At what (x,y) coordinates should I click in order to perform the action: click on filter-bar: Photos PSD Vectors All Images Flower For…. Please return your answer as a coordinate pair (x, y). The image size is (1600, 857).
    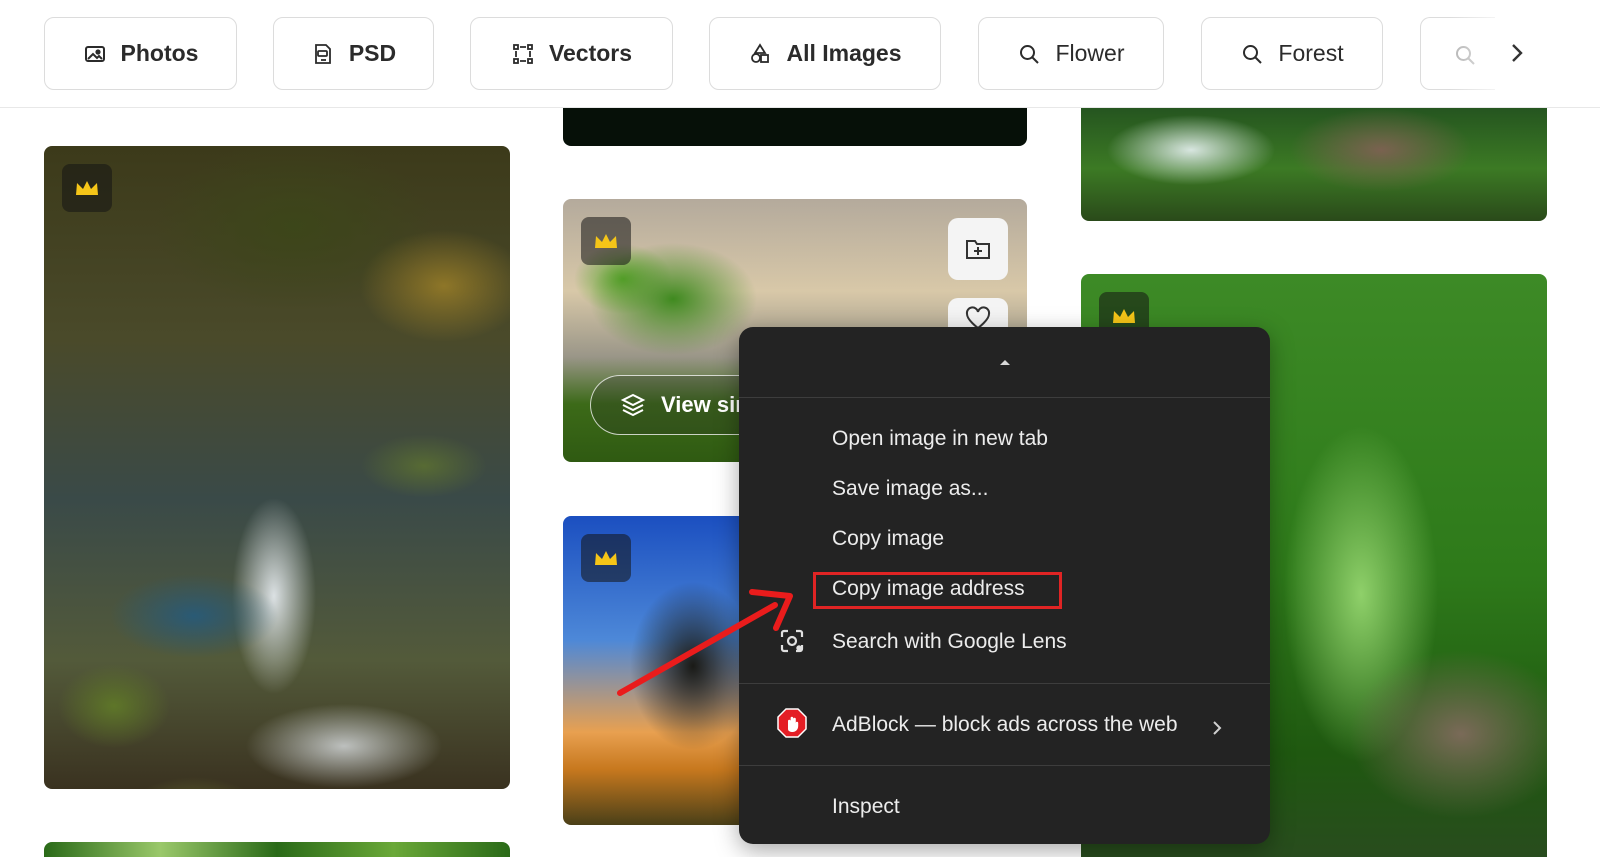
    Looking at the image, I should click on (800, 54).